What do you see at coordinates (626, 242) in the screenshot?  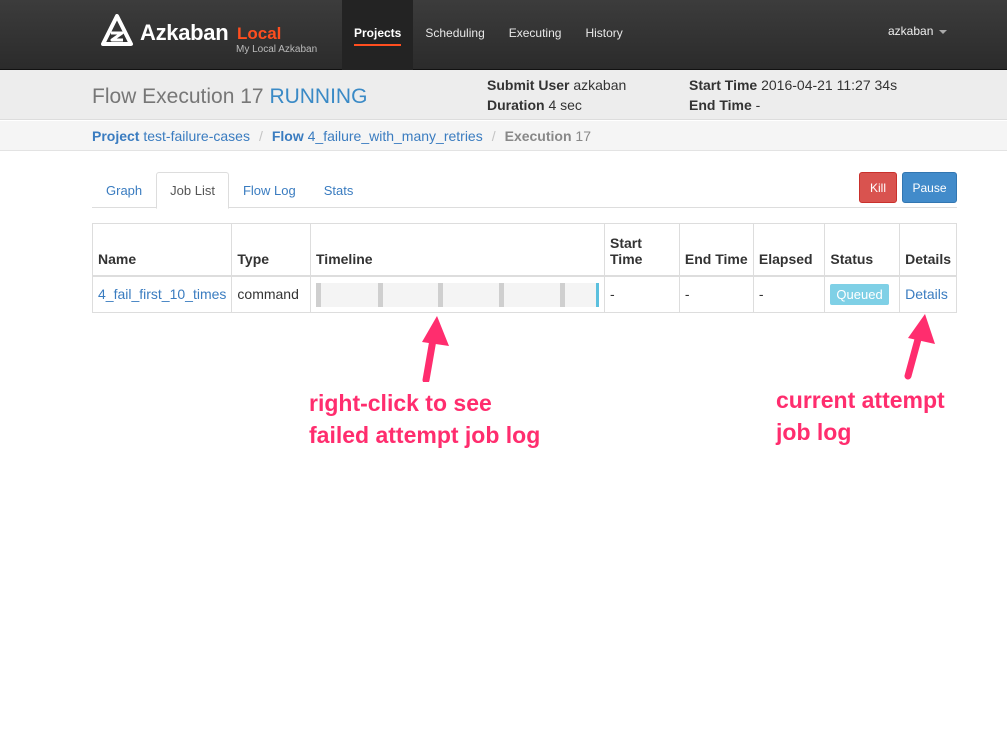 I see `col-start-time-line1: Start` at bounding box center [626, 242].